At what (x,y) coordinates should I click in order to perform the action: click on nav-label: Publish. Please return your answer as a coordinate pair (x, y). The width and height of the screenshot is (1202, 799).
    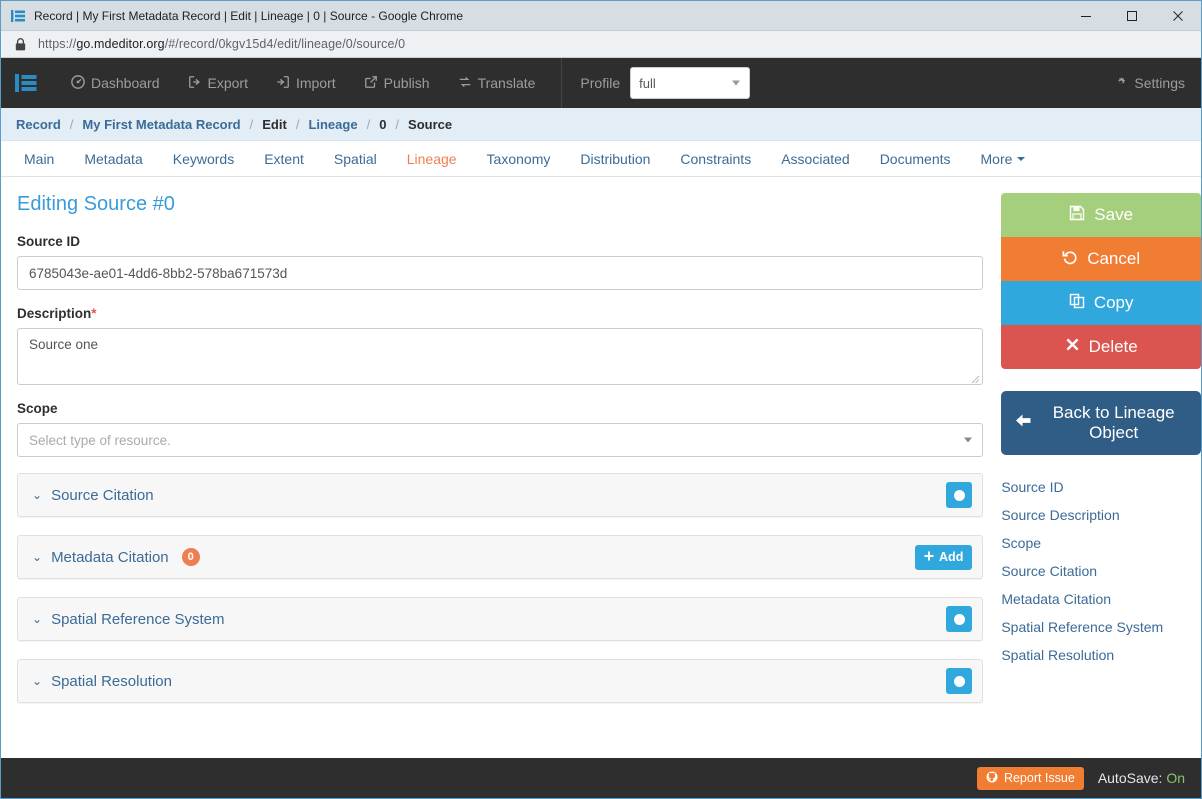
    Looking at the image, I should click on (406, 83).